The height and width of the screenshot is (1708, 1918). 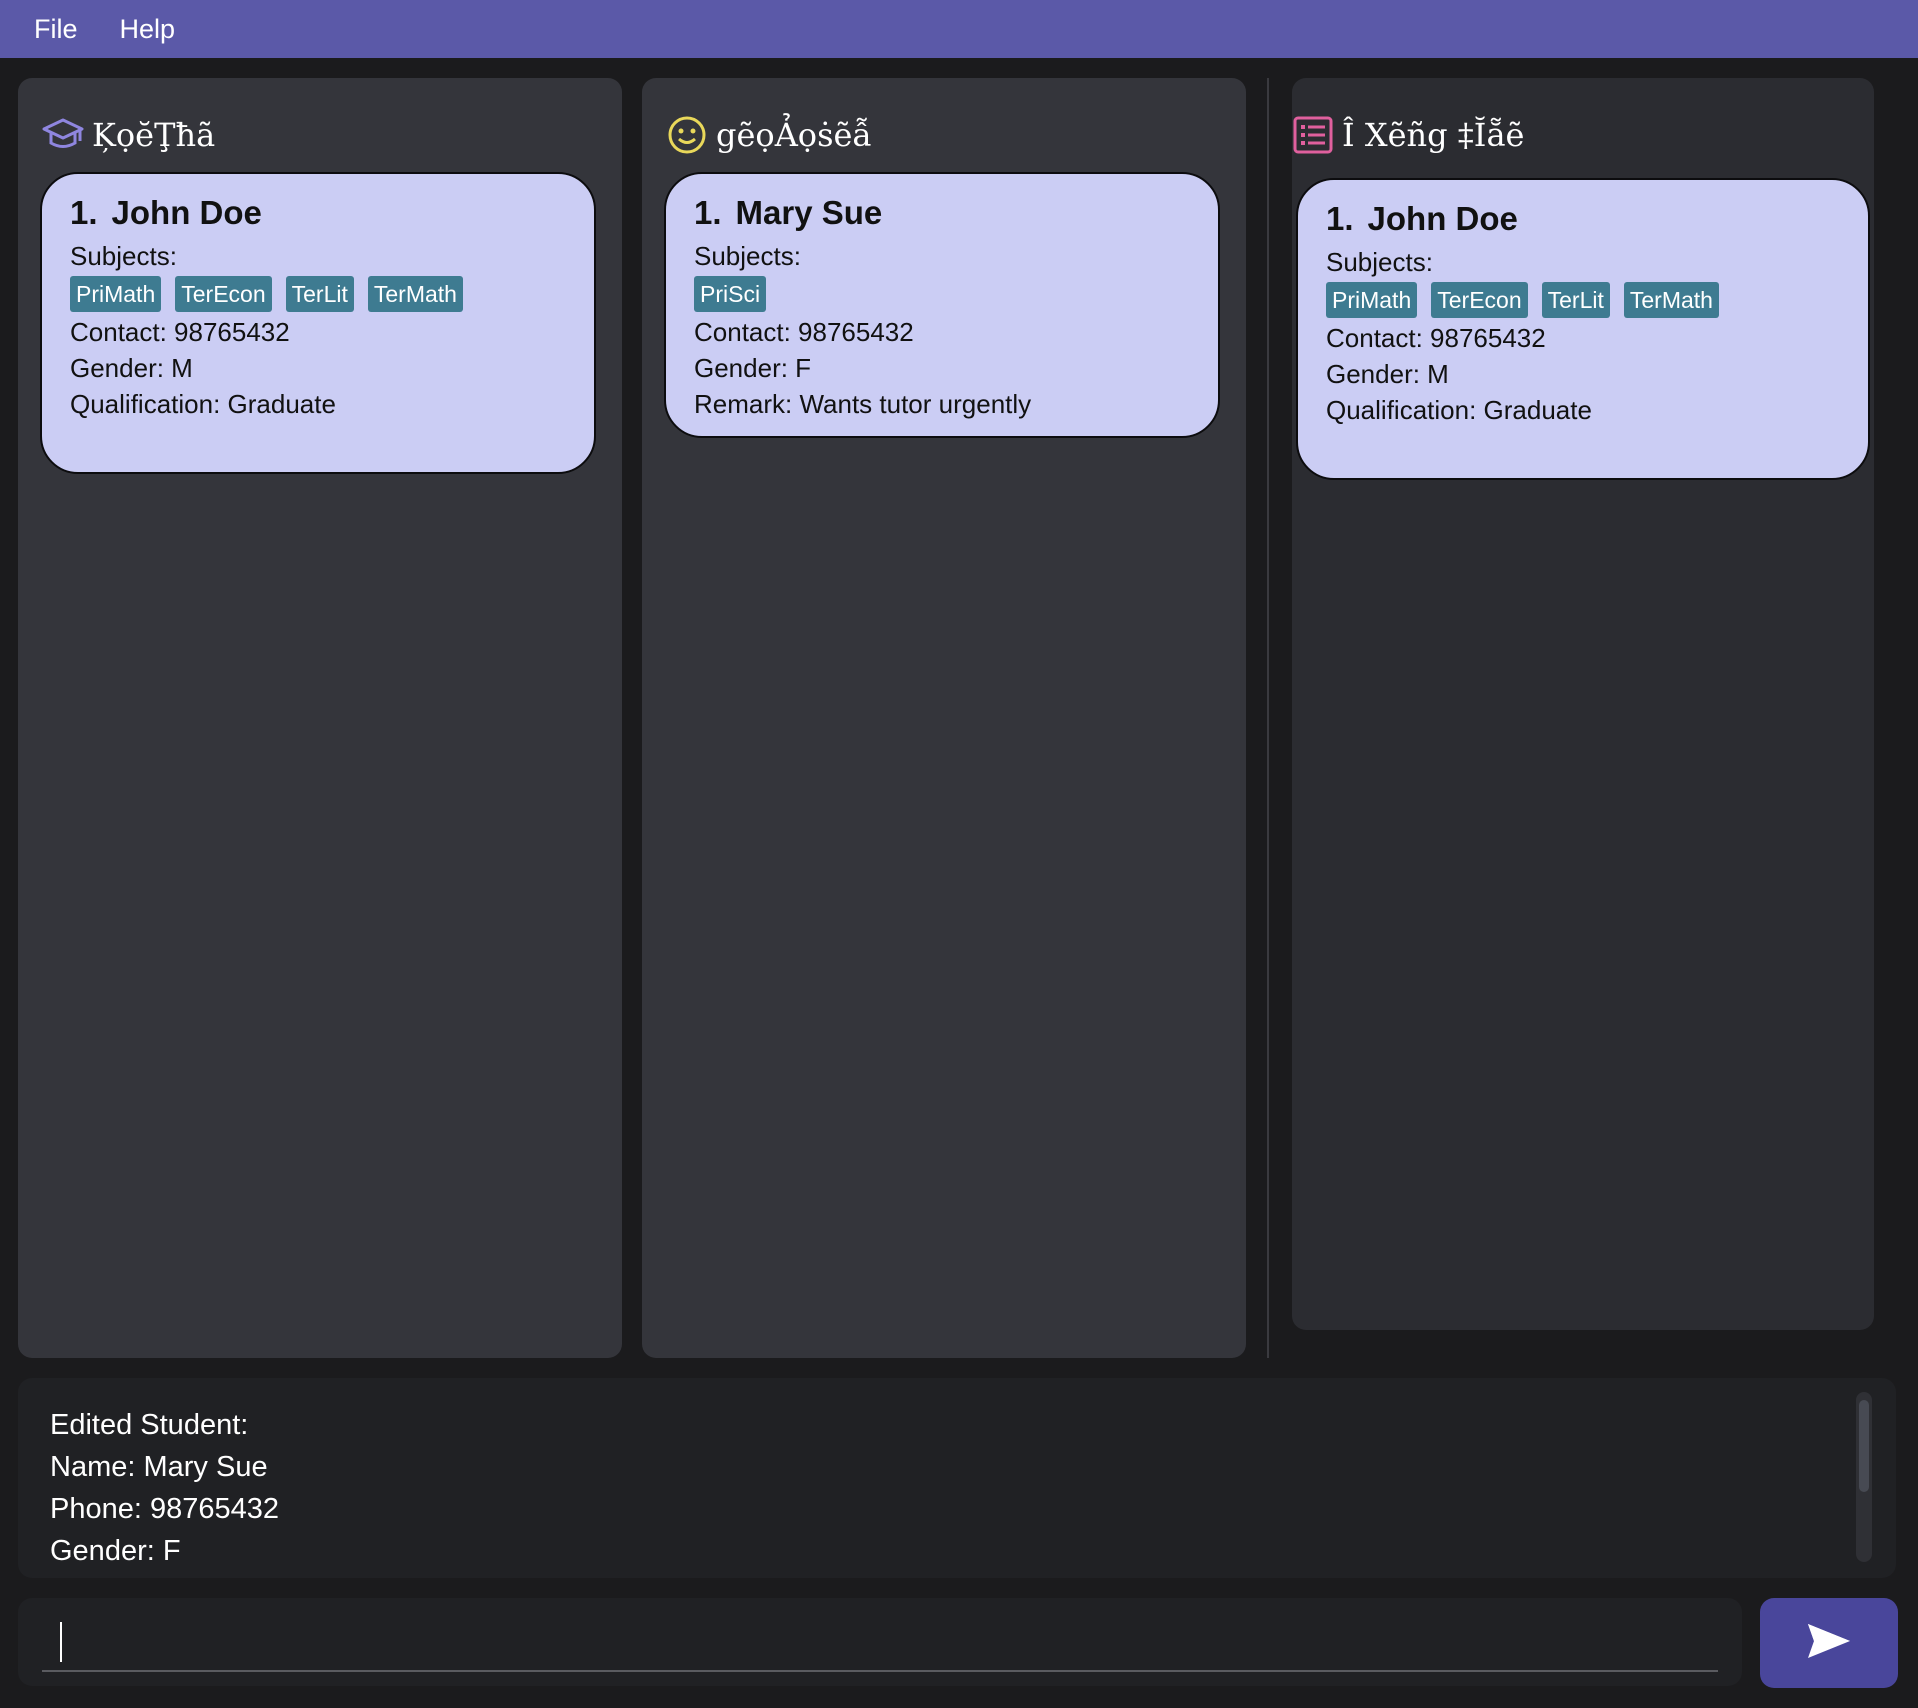 What do you see at coordinates (164, 1509) in the screenshot?
I see `result-line: Phone: 98765432` at bounding box center [164, 1509].